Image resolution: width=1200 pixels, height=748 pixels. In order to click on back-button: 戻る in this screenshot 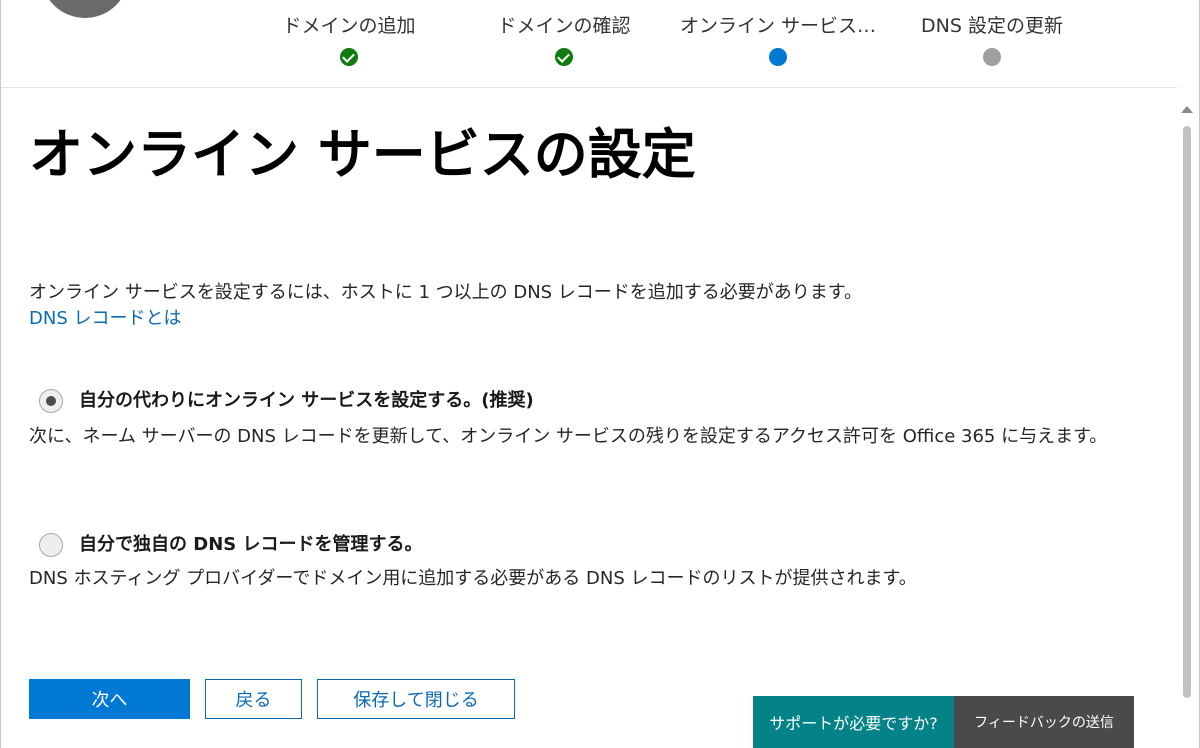, I will do `click(253, 699)`.